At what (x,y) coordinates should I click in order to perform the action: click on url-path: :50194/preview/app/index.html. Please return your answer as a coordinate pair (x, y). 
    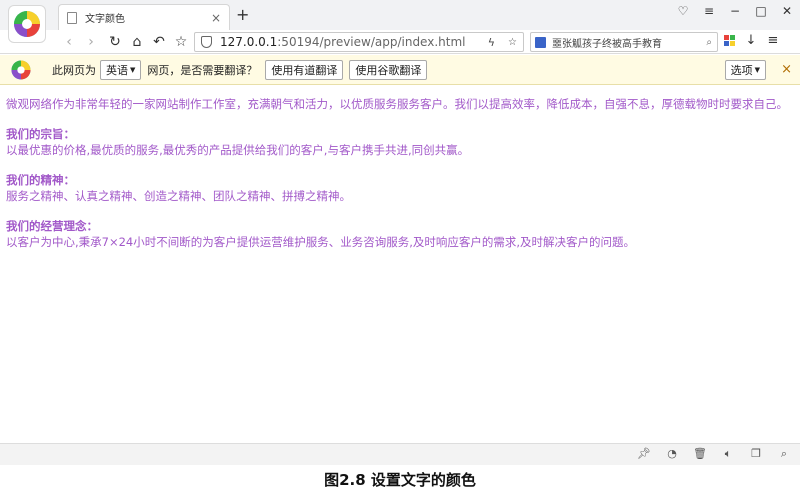
    Looking at the image, I should click on (371, 42).